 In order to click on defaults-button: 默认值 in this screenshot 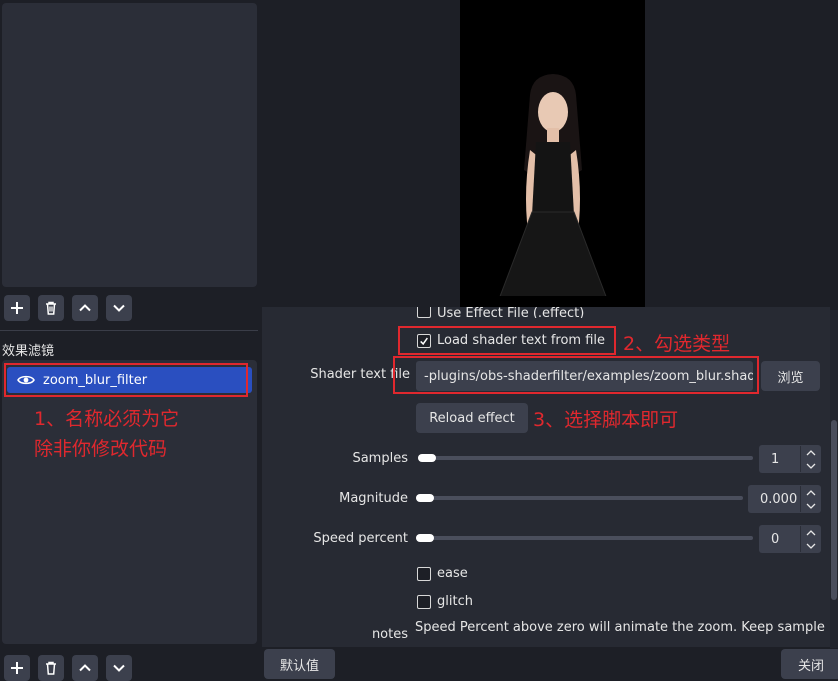, I will do `click(299, 664)`.